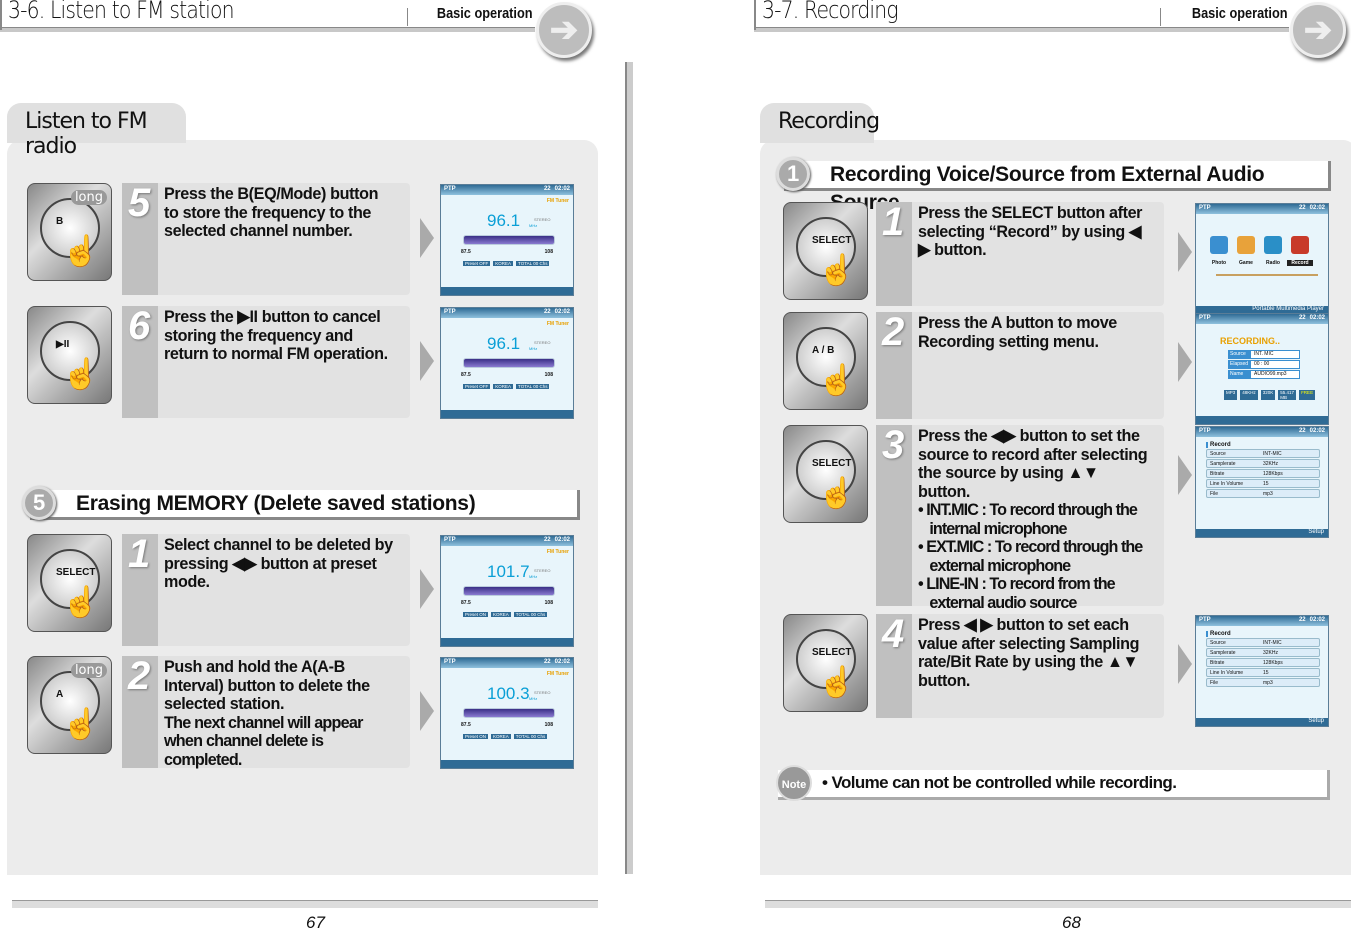 The height and width of the screenshot is (933, 1351). Describe the element at coordinates (276, 503) in the screenshot. I see `section-title: Erasing MEMORY (Delete saved stations)` at that location.